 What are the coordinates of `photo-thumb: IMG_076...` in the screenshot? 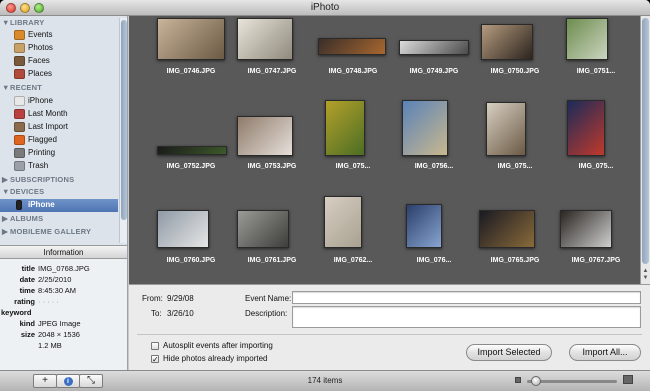 It's located at (434, 231).